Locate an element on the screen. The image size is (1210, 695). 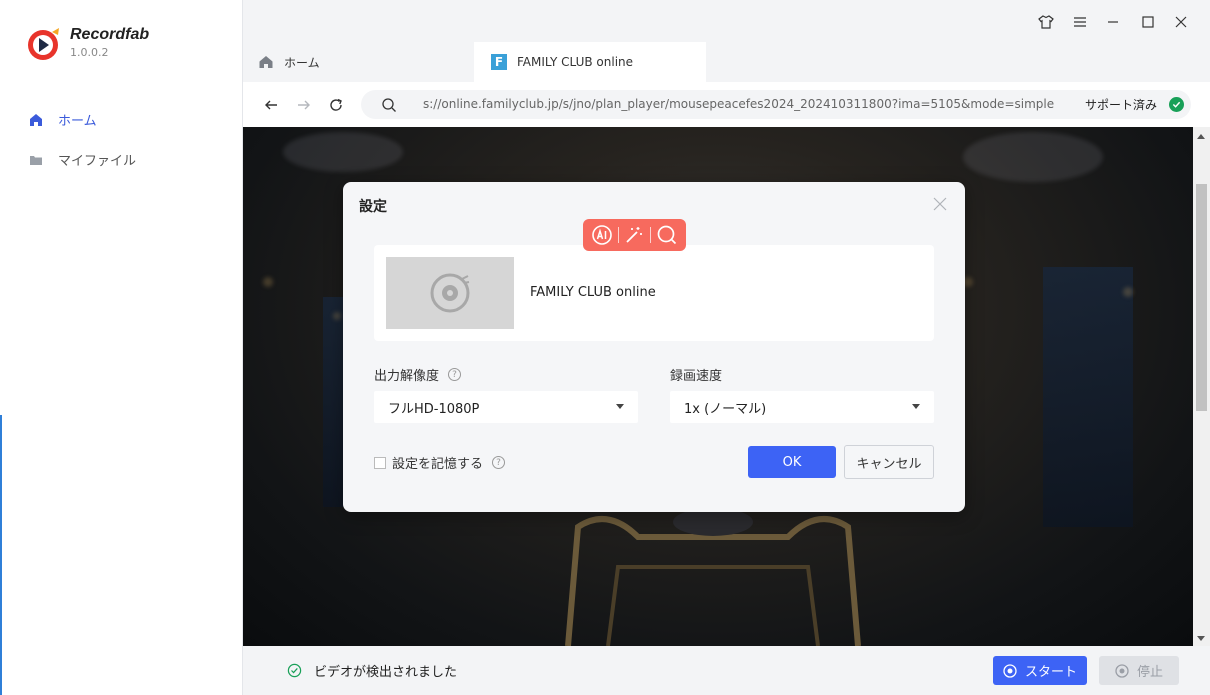
recordfab-logo-icon is located at coordinates (43, 44).